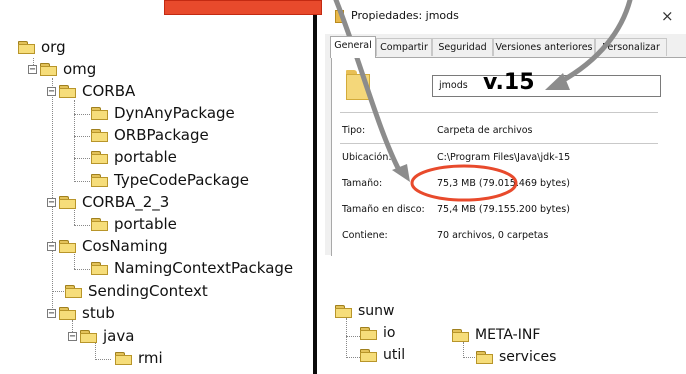 Image resolution: width=686 pixels, height=374 pixels. What do you see at coordinates (382, 355) in the screenshot?
I see `tree-node-util: util` at bounding box center [382, 355].